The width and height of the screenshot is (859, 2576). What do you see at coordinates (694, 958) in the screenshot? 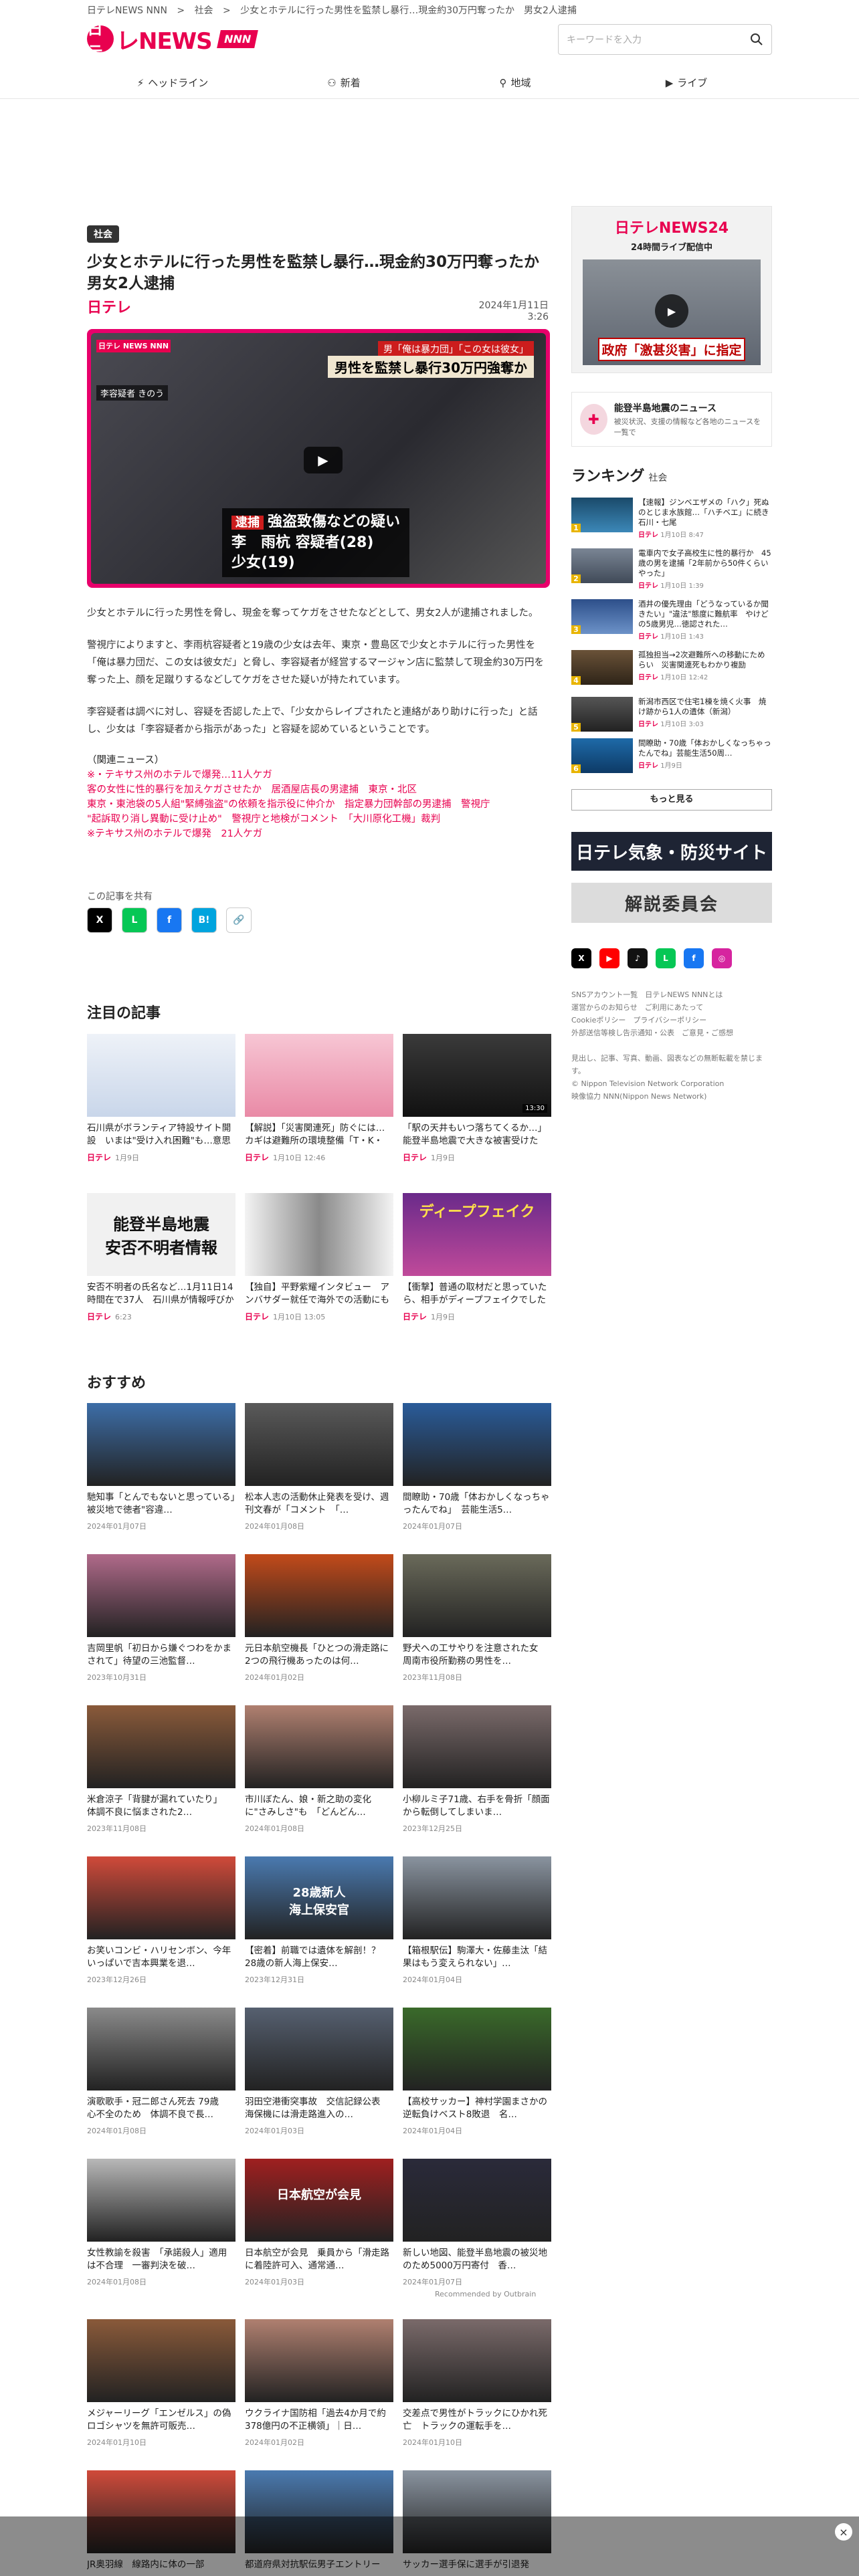
I see `facebook-icon: f` at bounding box center [694, 958].